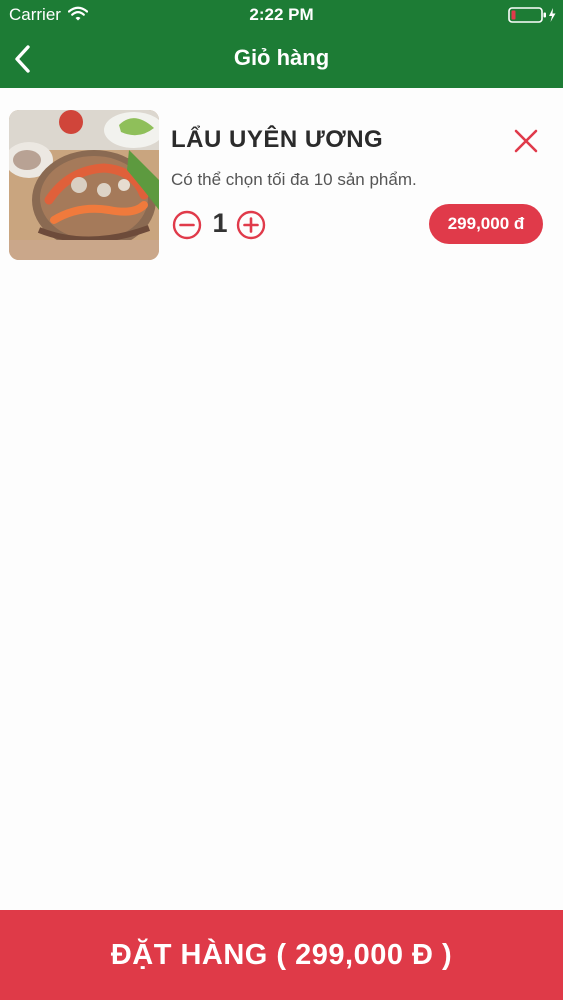 Image resolution: width=563 pixels, height=1000 pixels. I want to click on quantity-value: 1, so click(220, 223).